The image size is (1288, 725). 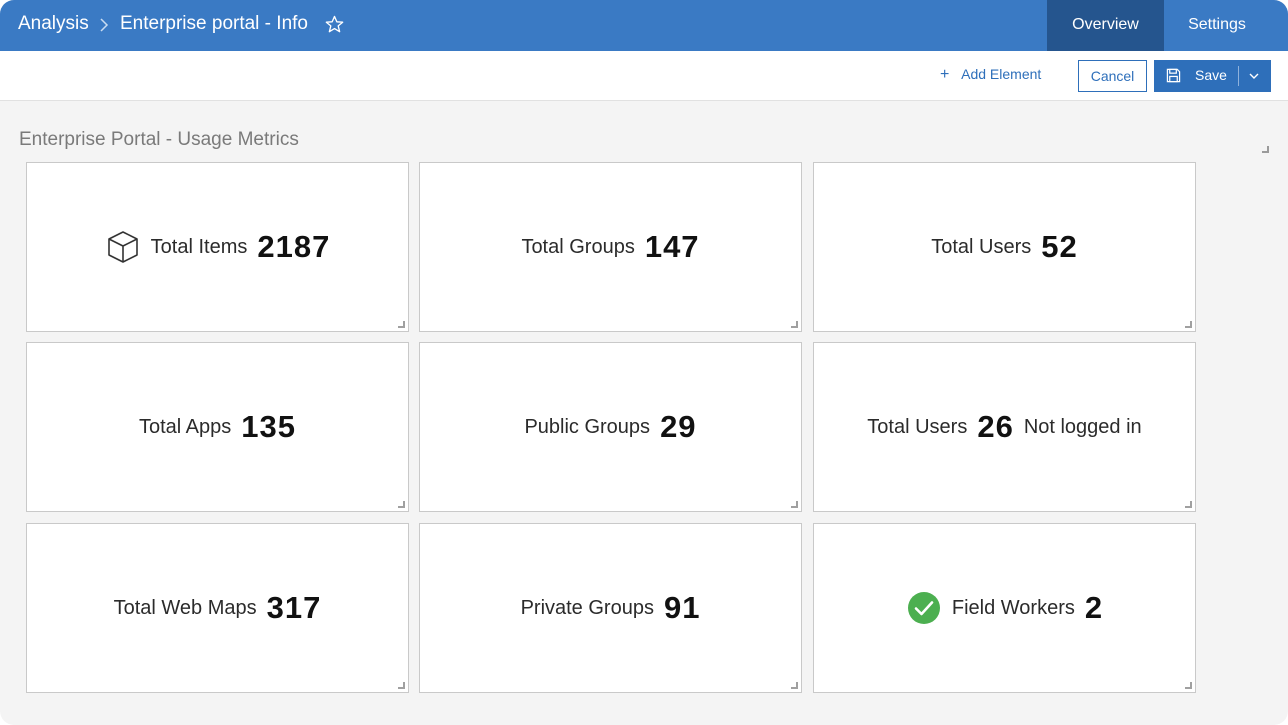 I want to click on metric-value: 317, so click(x=294, y=607).